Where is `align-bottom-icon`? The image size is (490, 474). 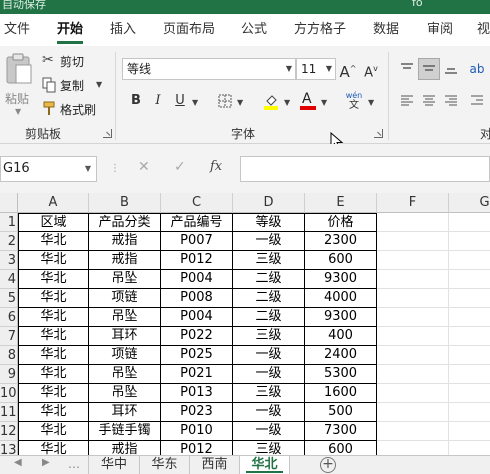 align-bottom-icon is located at coordinates (451, 69).